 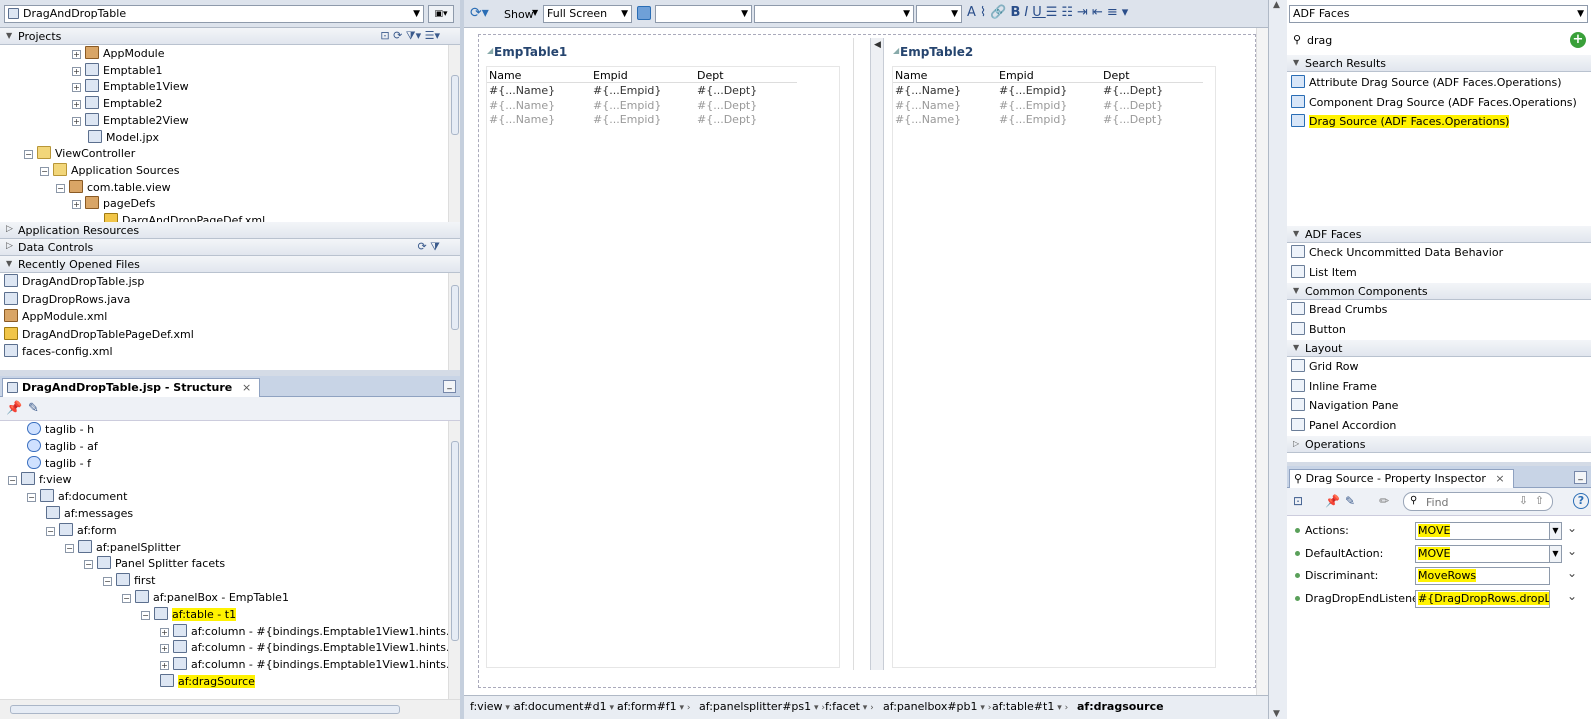 What do you see at coordinates (834, 14) in the screenshot?
I see `font-select: ▼` at bounding box center [834, 14].